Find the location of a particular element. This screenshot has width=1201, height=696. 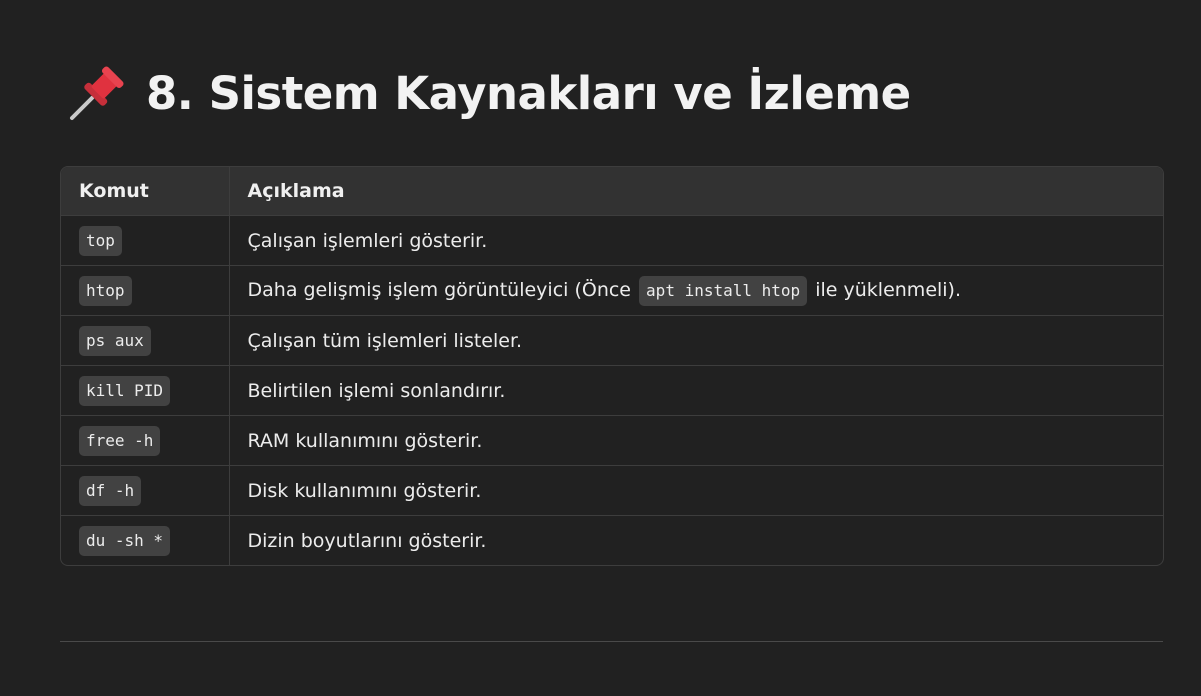

command-code: df -h is located at coordinates (110, 490).